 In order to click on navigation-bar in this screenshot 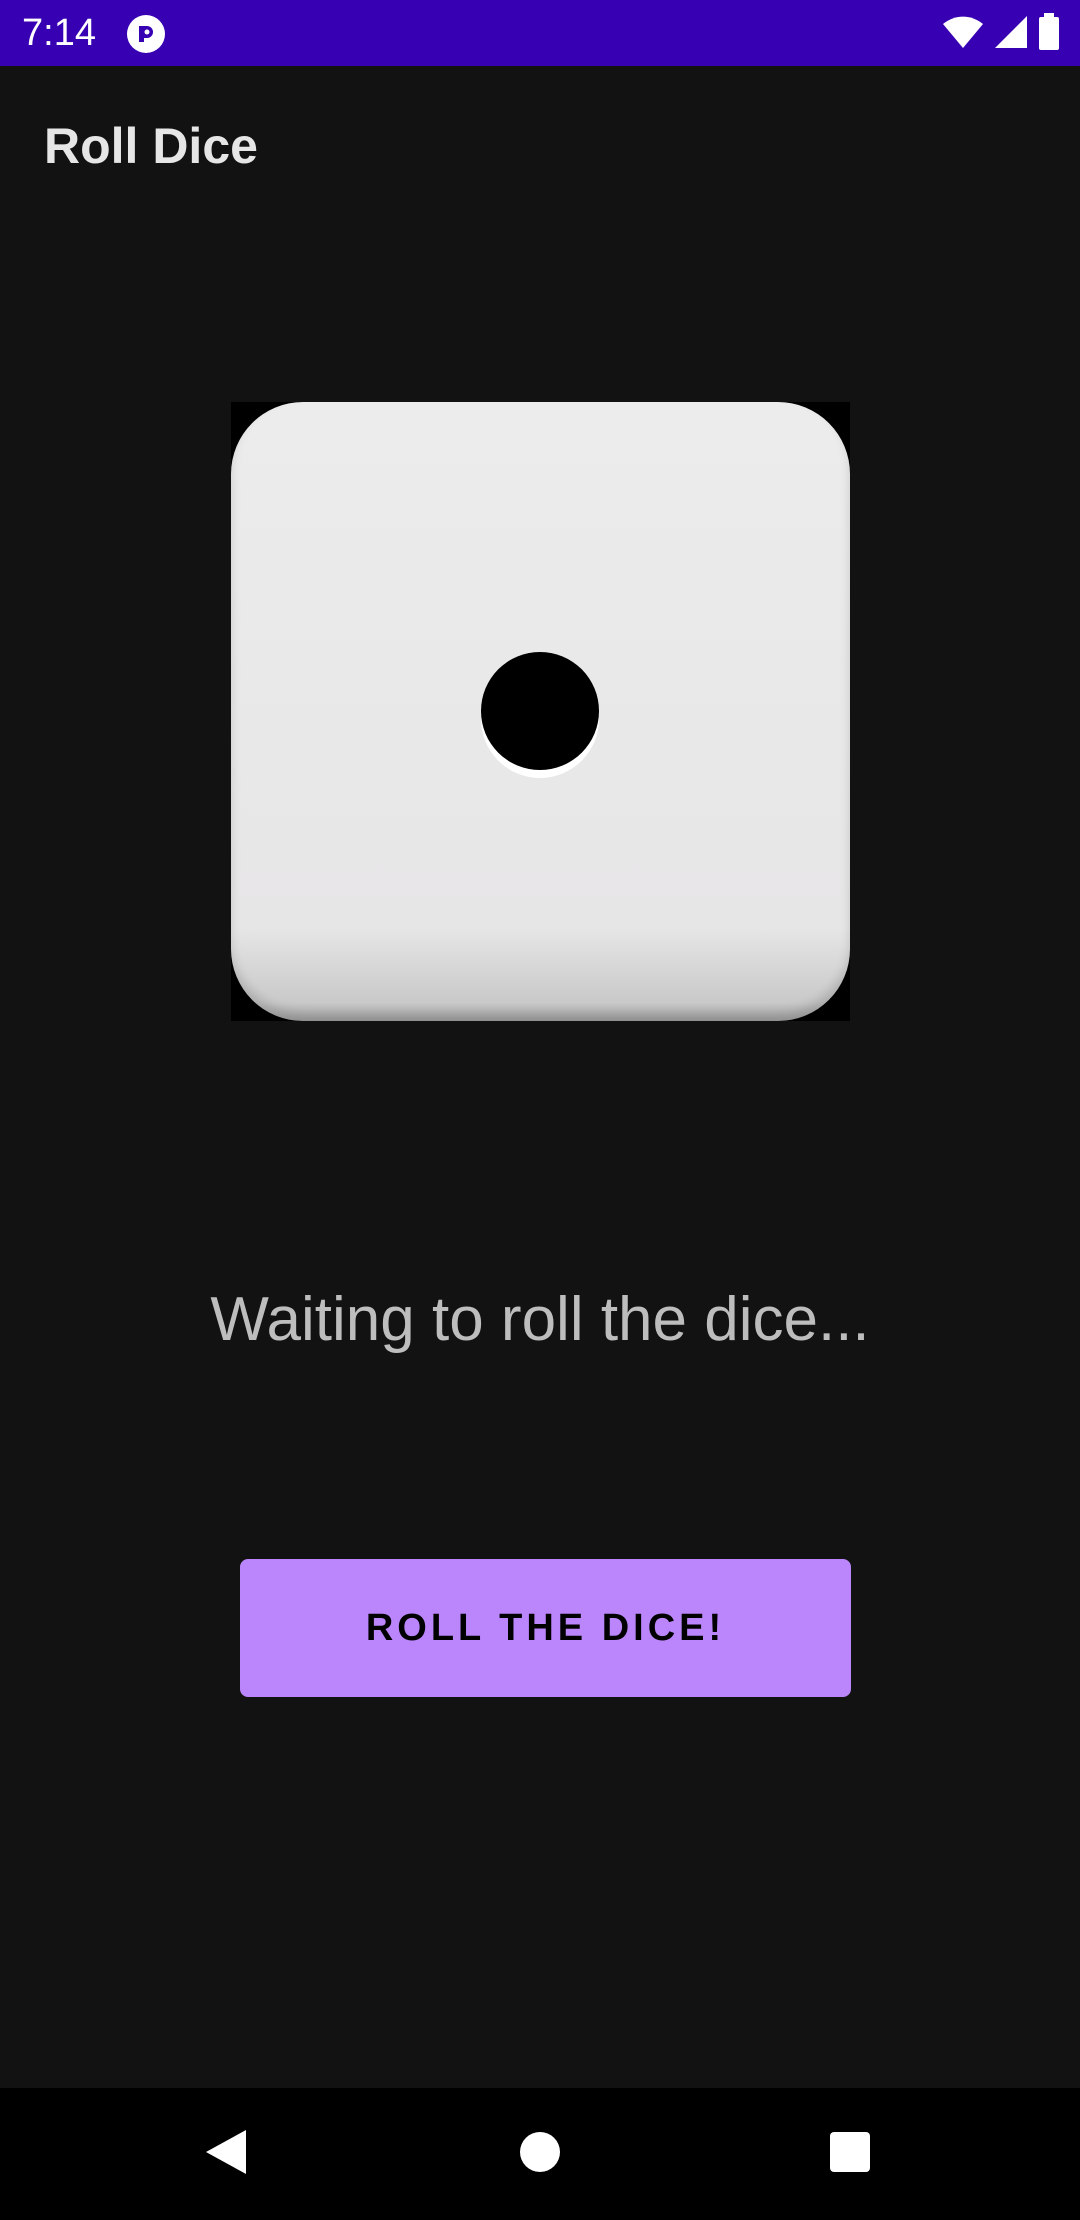, I will do `click(540, 2154)`.